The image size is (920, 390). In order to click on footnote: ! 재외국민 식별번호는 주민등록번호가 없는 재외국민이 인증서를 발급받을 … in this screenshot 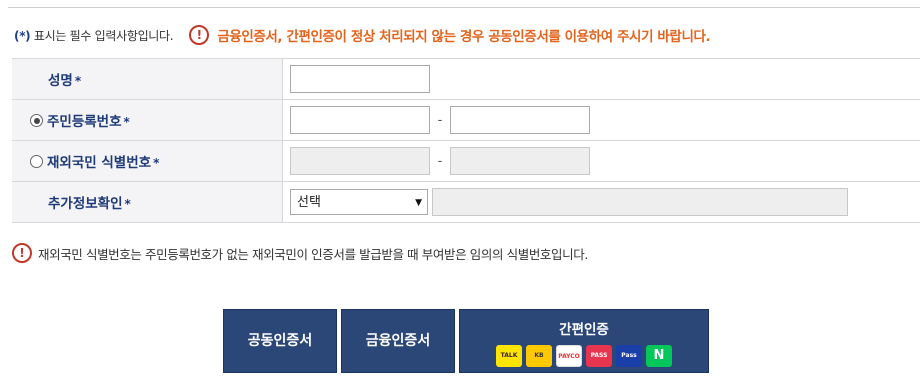, I will do `click(300, 253)`.